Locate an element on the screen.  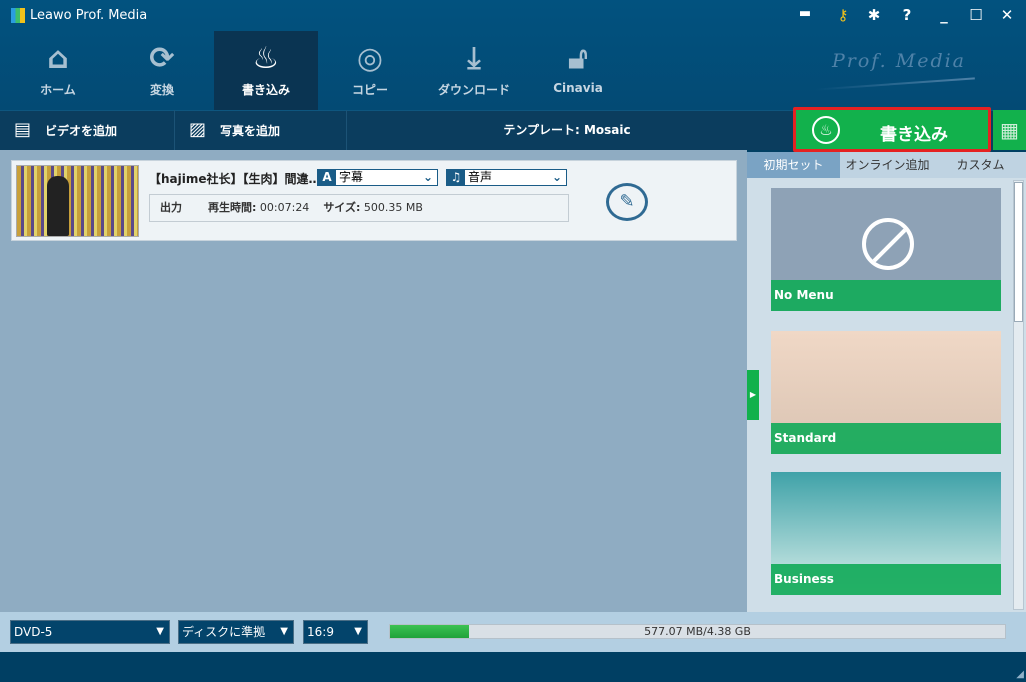
output-label: 出力 is located at coordinates (171, 207).